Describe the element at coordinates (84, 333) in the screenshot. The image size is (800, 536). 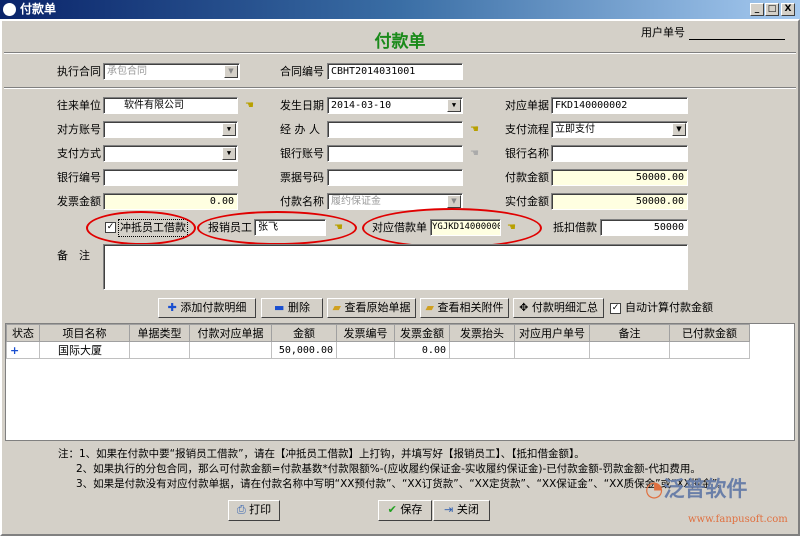
I see `column-header: 项目名称` at that location.